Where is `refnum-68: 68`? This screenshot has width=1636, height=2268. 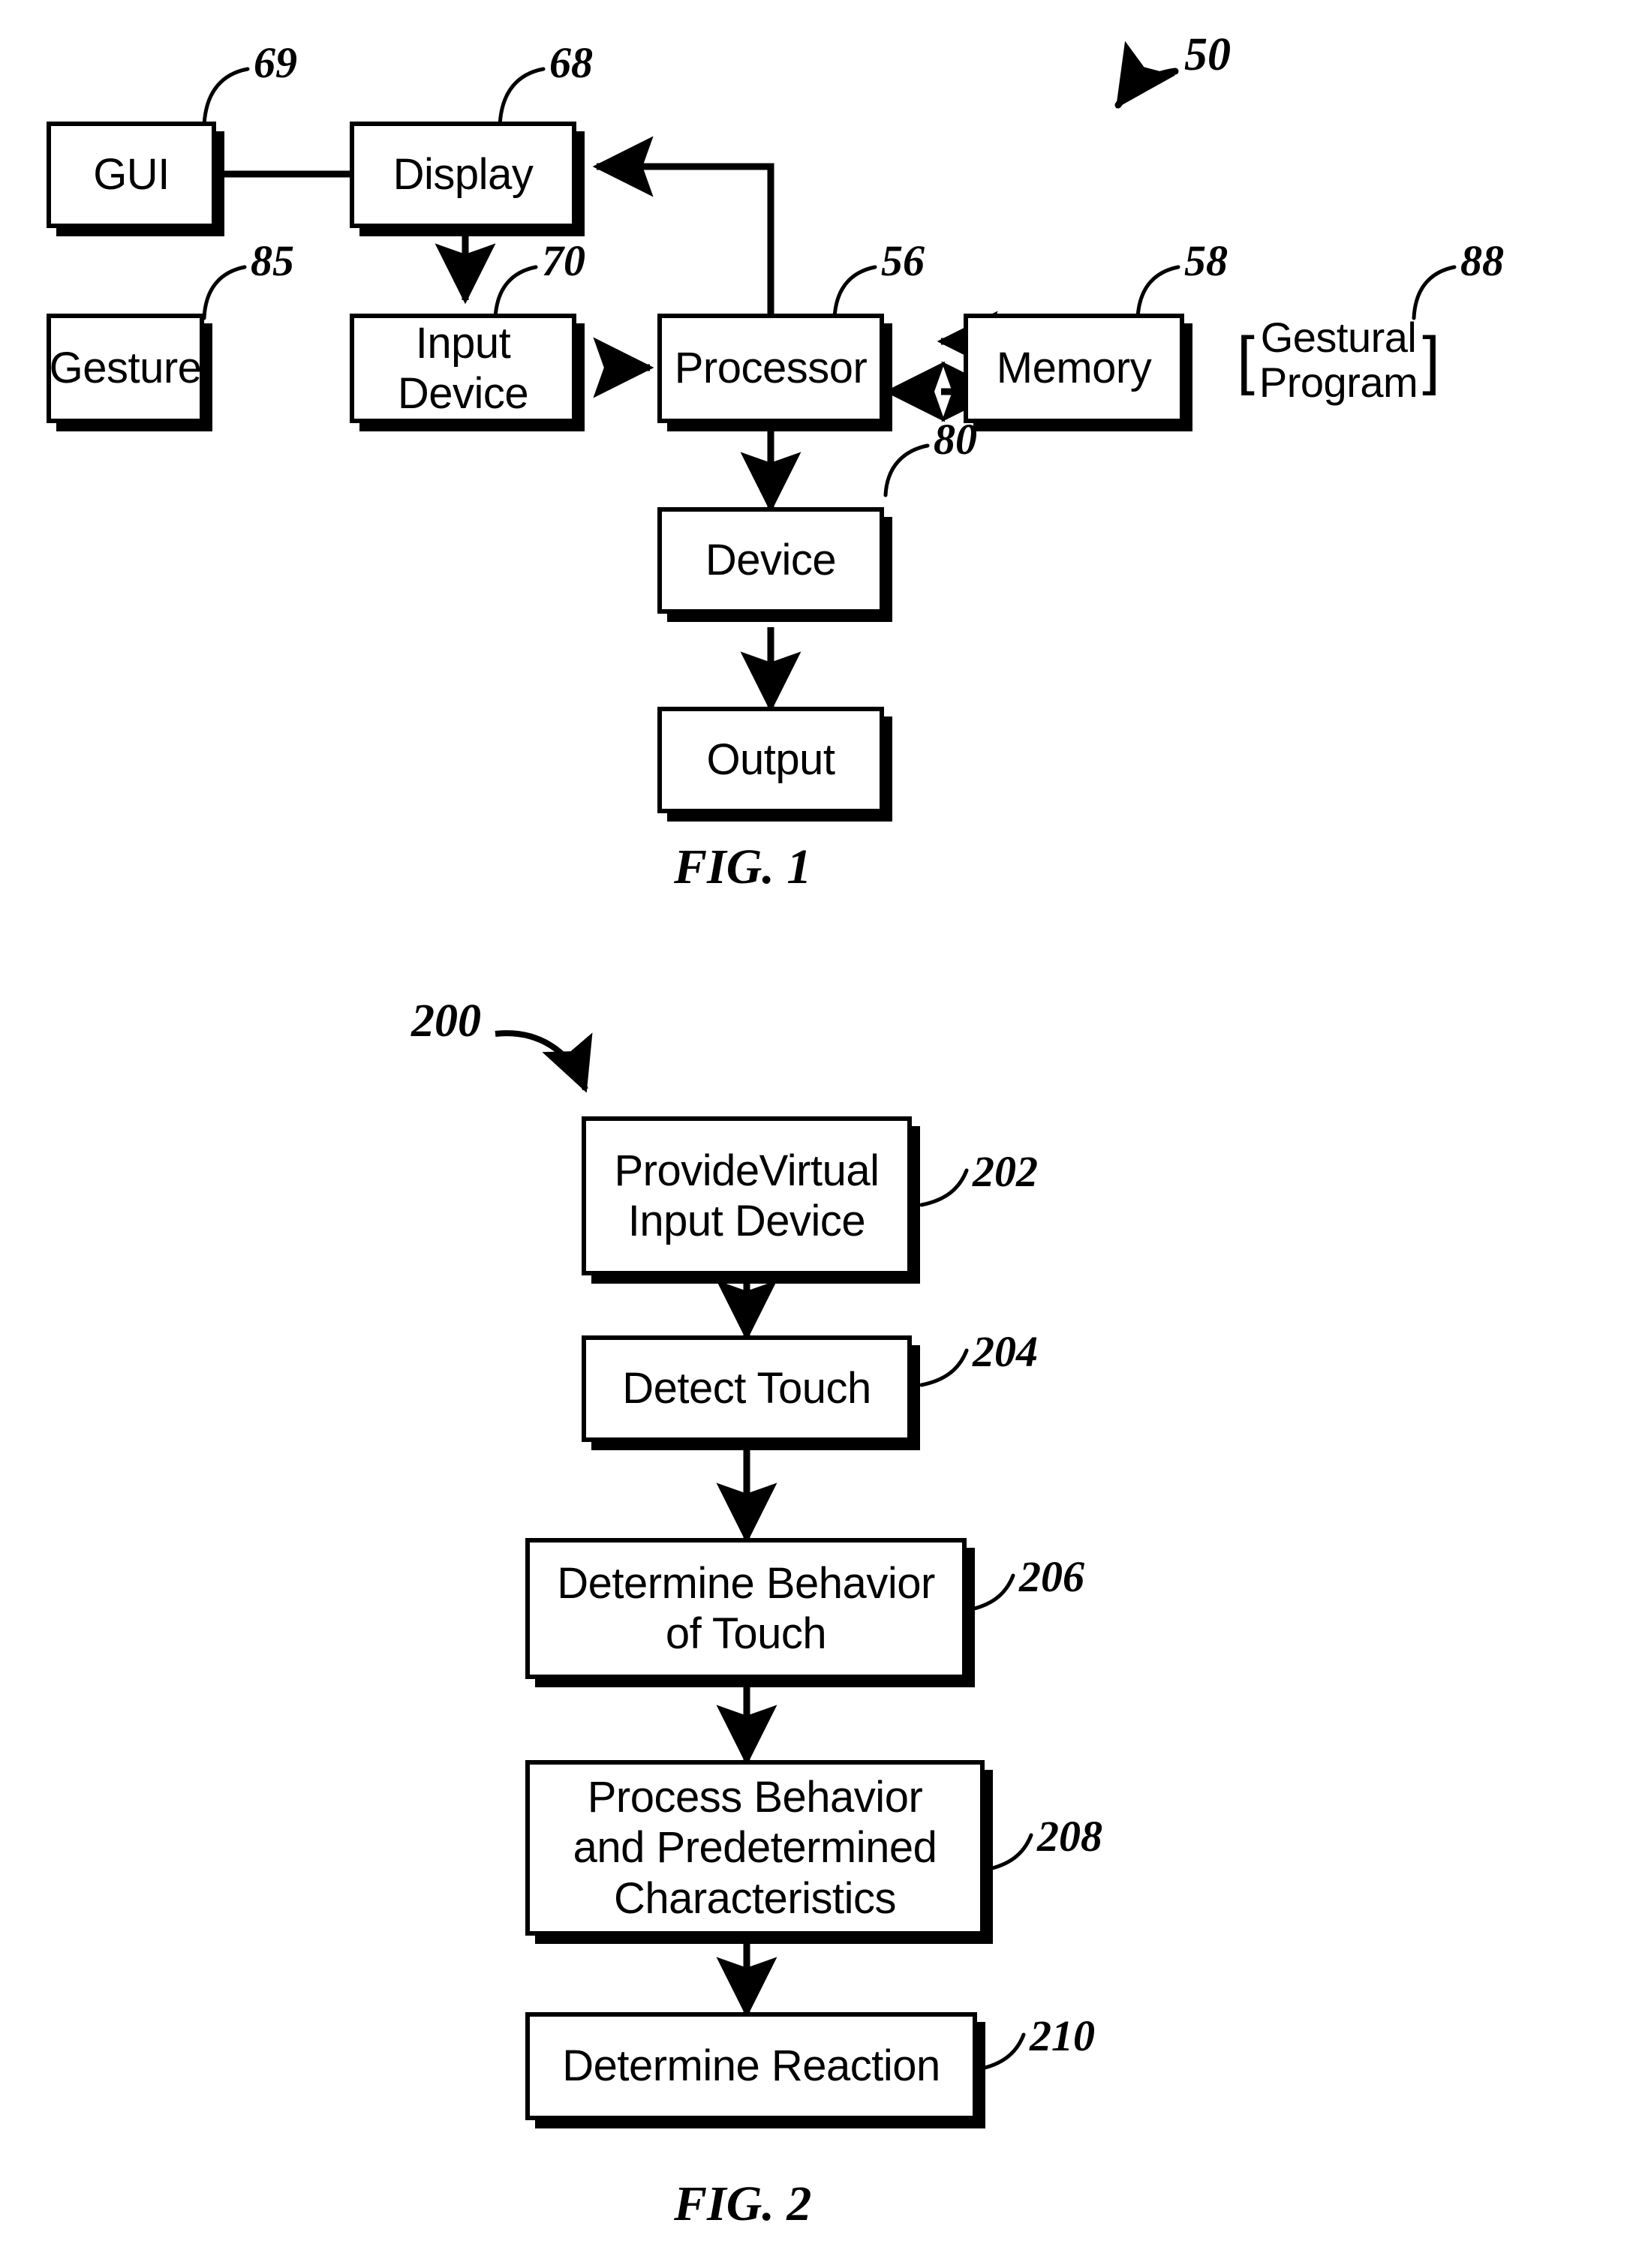 refnum-68: 68 is located at coordinates (571, 62).